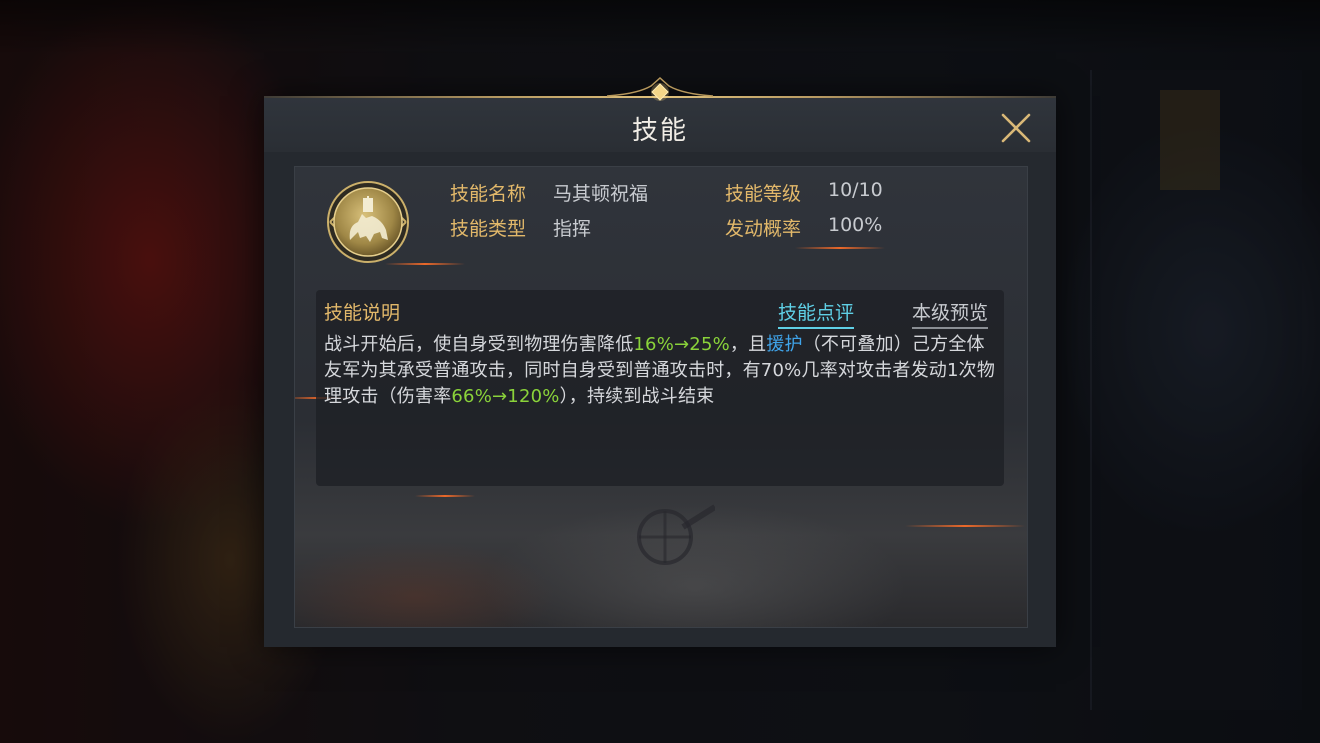 The width and height of the screenshot is (1320, 743). Describe the element at coordinates (572, 229) in the screenshot. I see `skill-type-value: 指挥` at that location.